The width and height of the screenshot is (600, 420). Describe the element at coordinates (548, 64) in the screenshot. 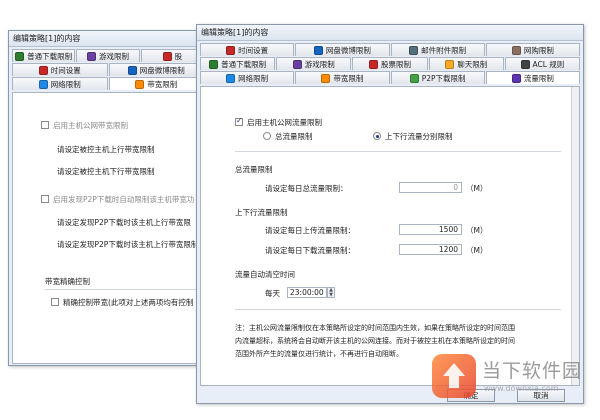

I see `tab-label: ACL 规则` at that location.